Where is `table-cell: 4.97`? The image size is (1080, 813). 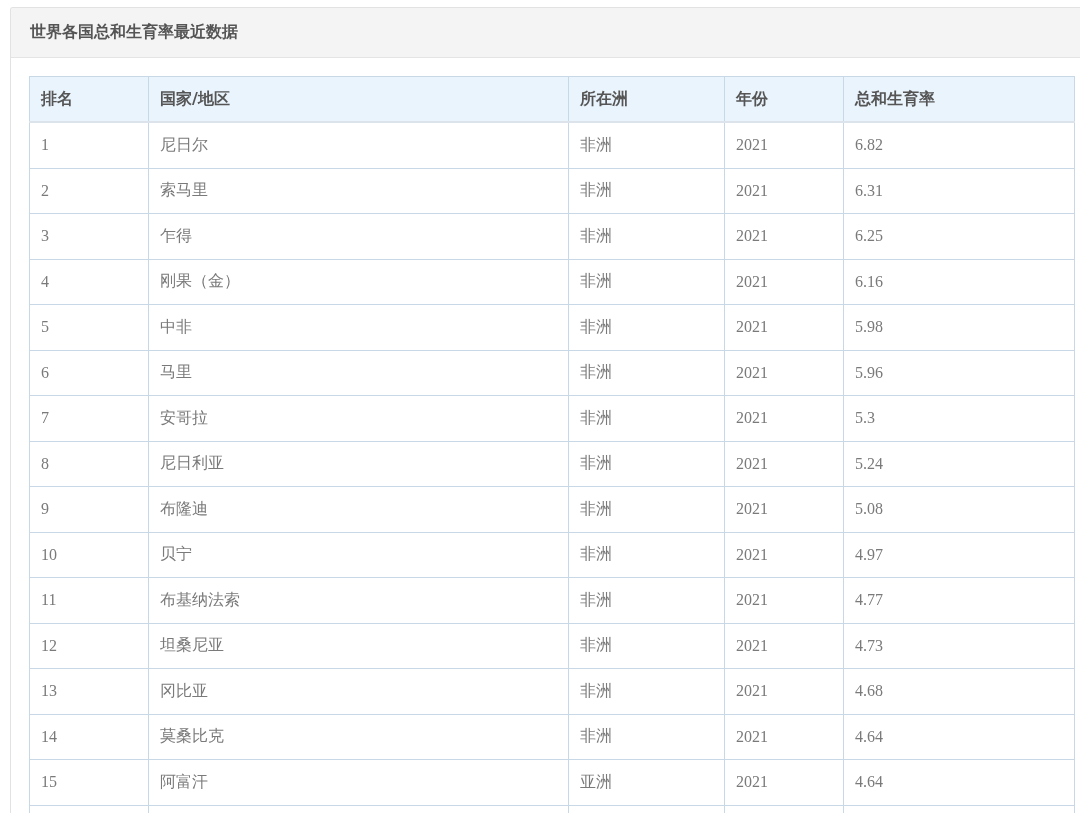
table-cell: 4.97 is located at coordinates (959, 555).